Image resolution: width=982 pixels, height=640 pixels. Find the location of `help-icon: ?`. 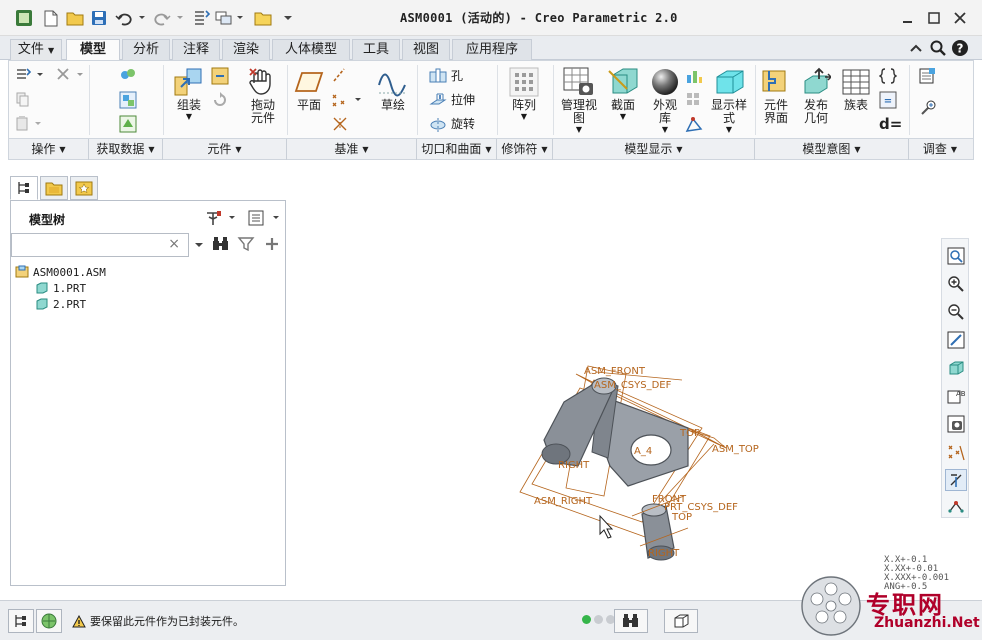

help-icon: ? is located at coordinates (960, 48).